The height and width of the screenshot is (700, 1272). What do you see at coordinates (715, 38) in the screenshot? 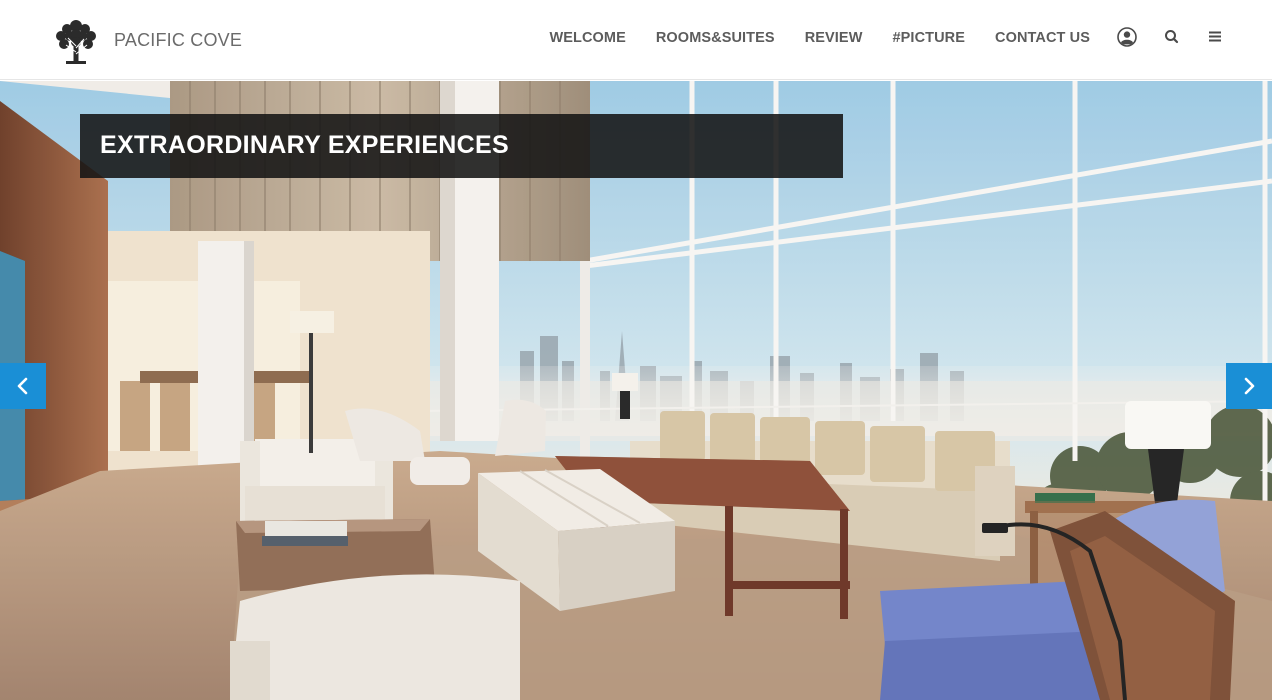
I see `nav-item-rooms-suites: ROOMS&SUITES` at bounding box center [715, 38].